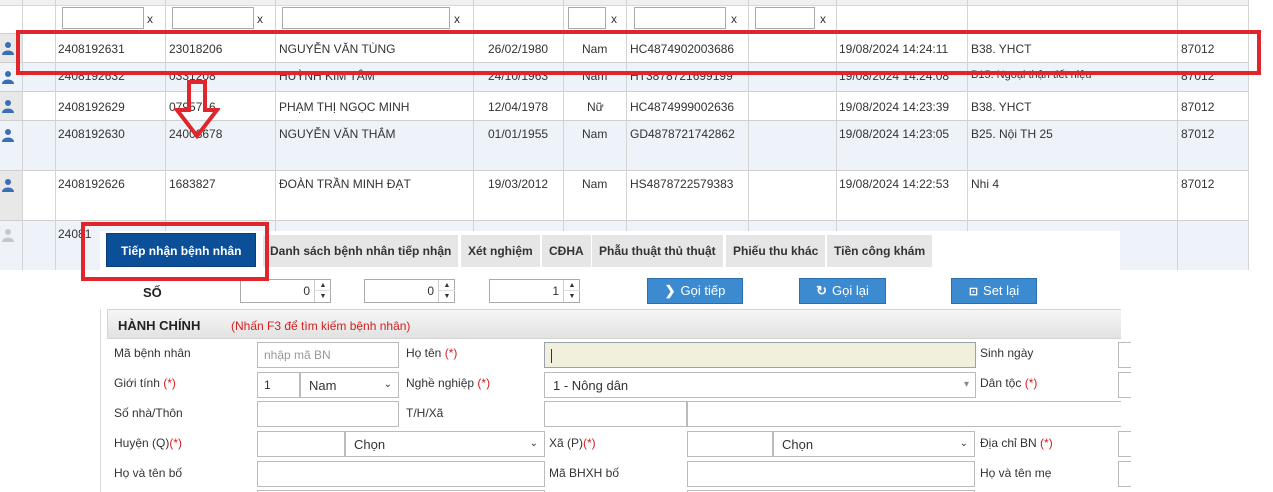  I want to click on set-lai-button: ⊡ Set lại, so click(994, 291).